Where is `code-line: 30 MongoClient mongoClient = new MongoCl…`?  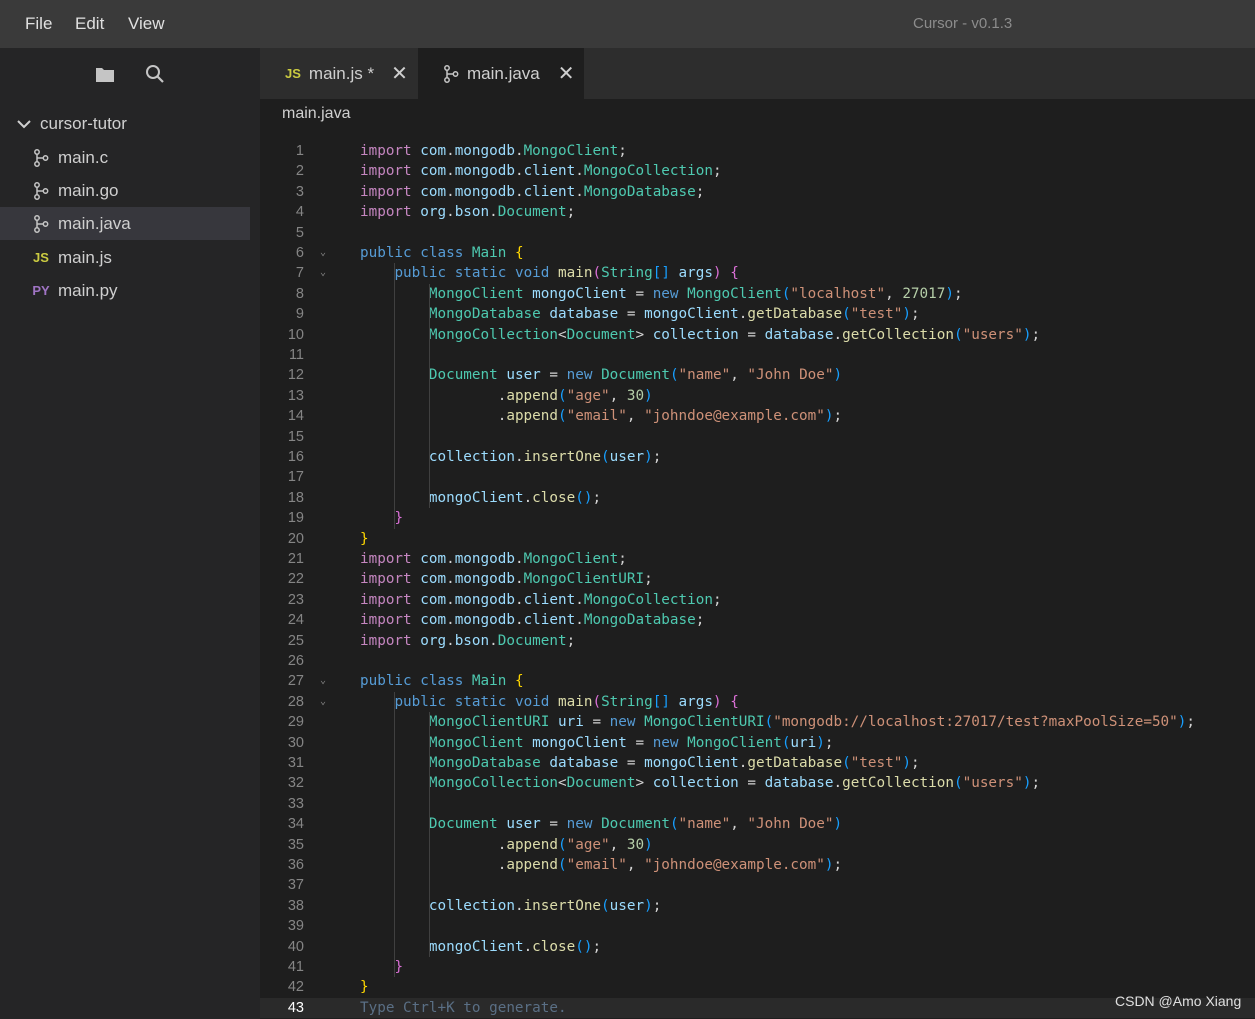 code-line: 30 MongoClient mongoClient = new MongoCl… is located at coordinates (757, 743).